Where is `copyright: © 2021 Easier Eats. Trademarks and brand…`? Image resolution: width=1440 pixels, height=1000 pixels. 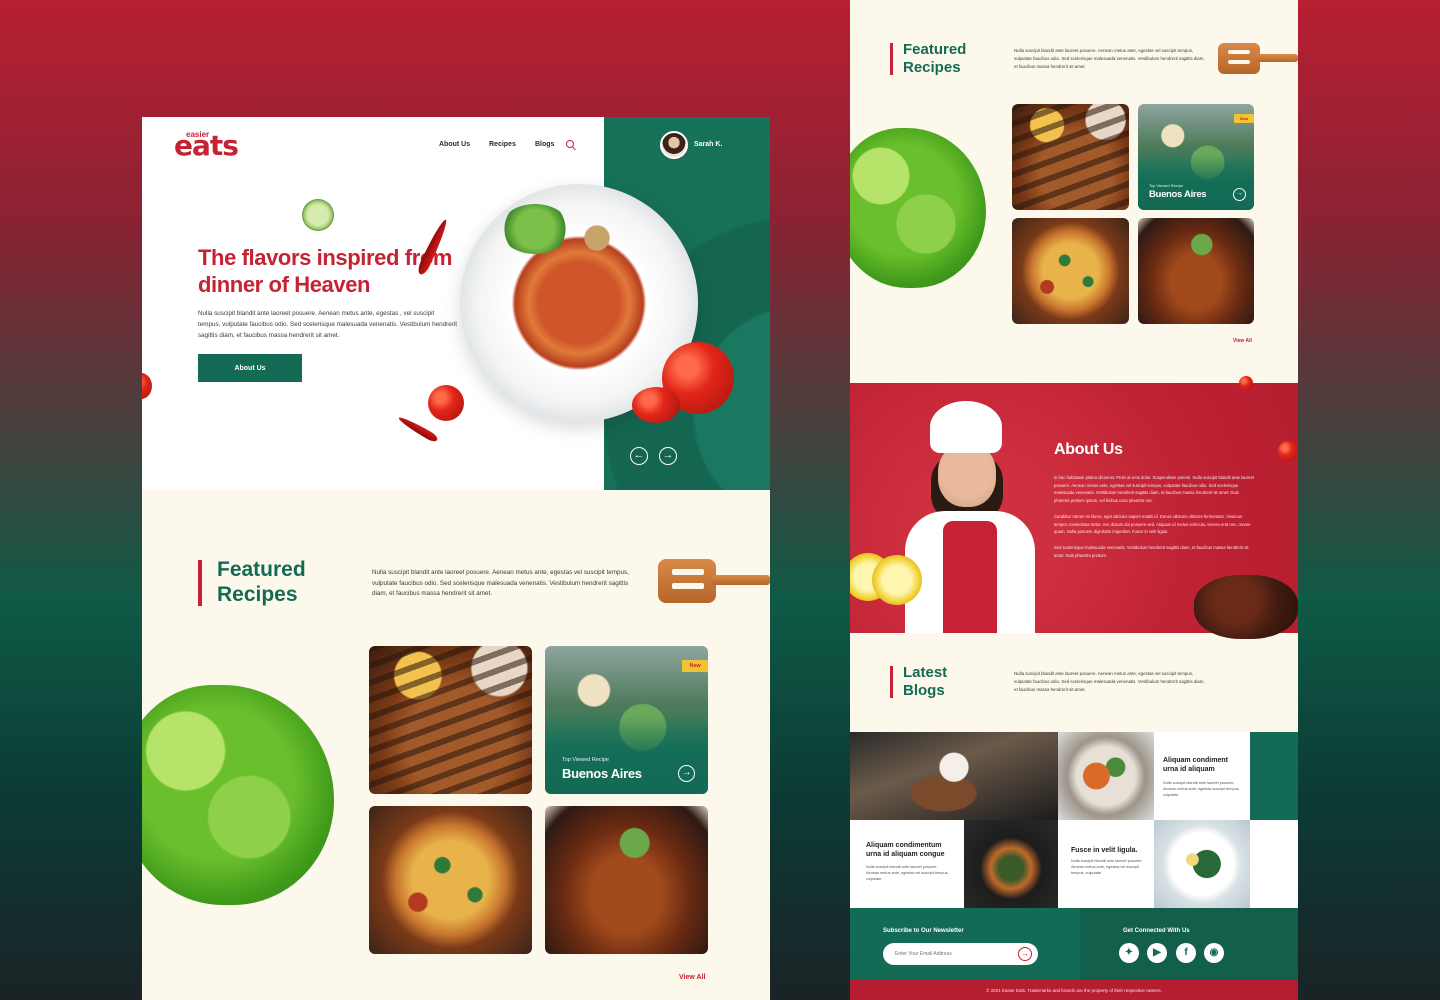 copyright: © 2021 Easier Eats. Trademarks and brand… is located at coordinates (1074, 990).